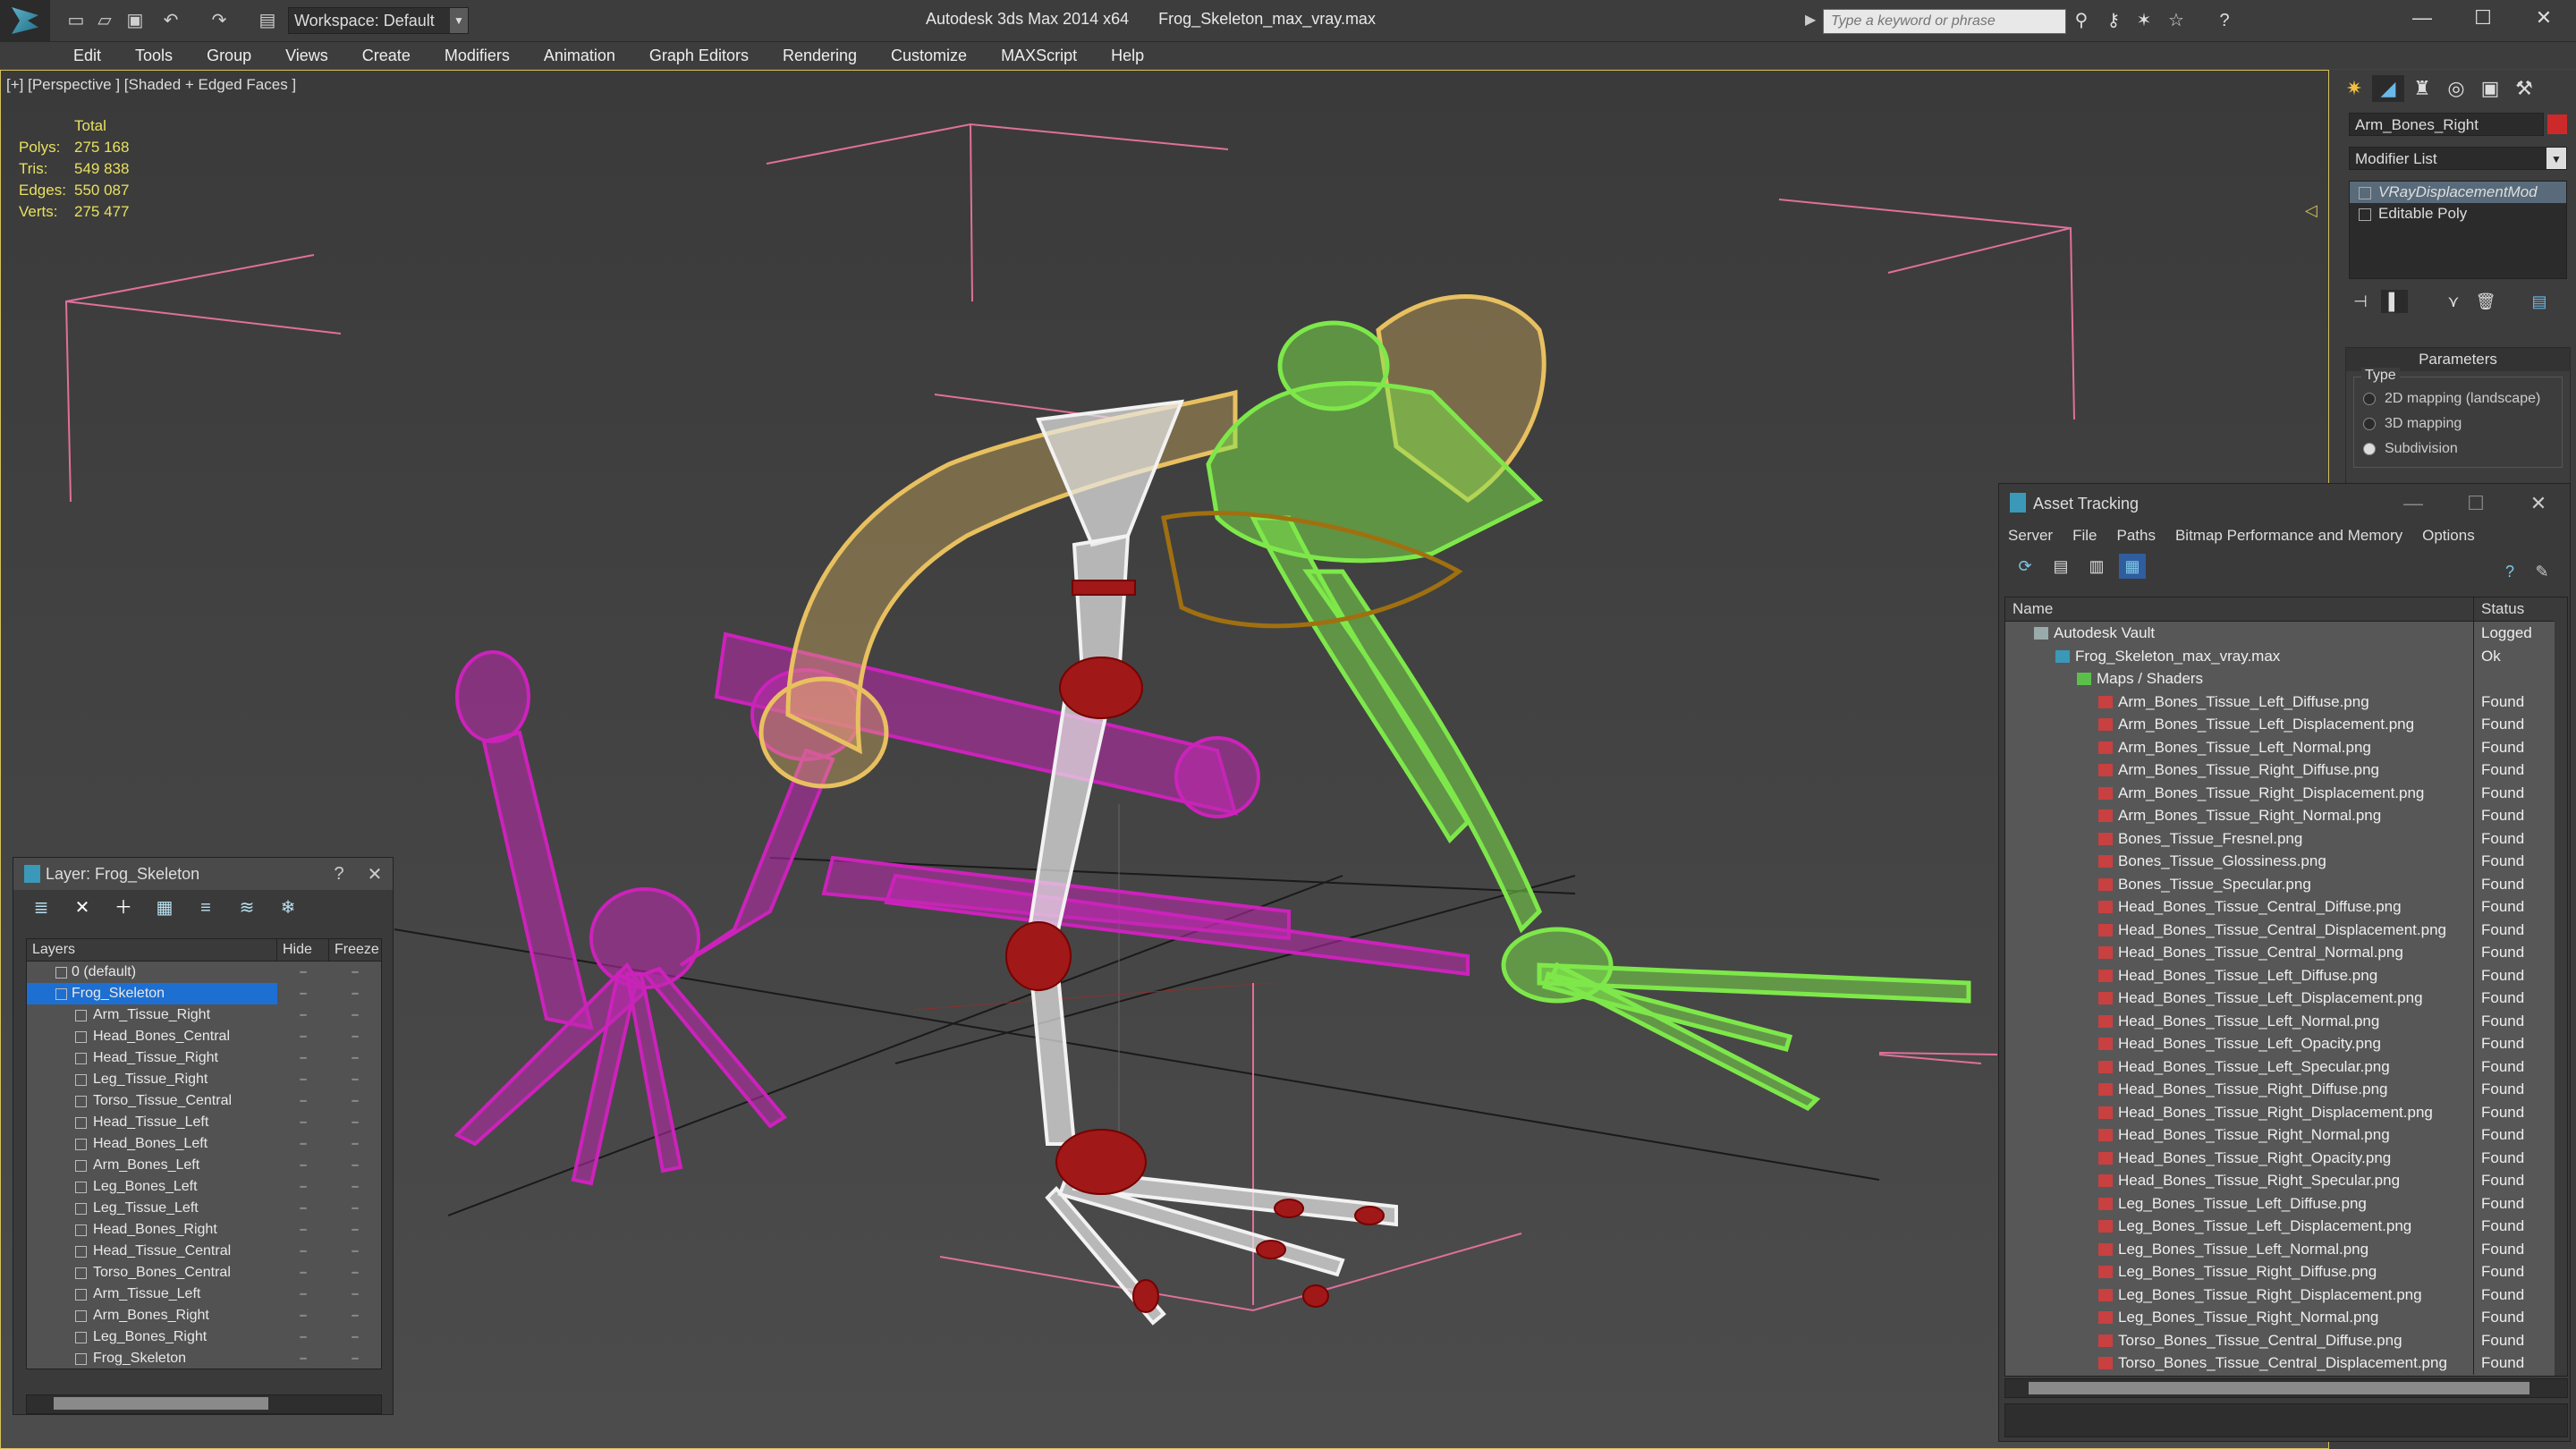 The width and height of the screenshot is (2576, 1449). Describe the element at coordinates (204, 1404) in the screenshot. I see `layer-horizontal-scrollbar` at that location.